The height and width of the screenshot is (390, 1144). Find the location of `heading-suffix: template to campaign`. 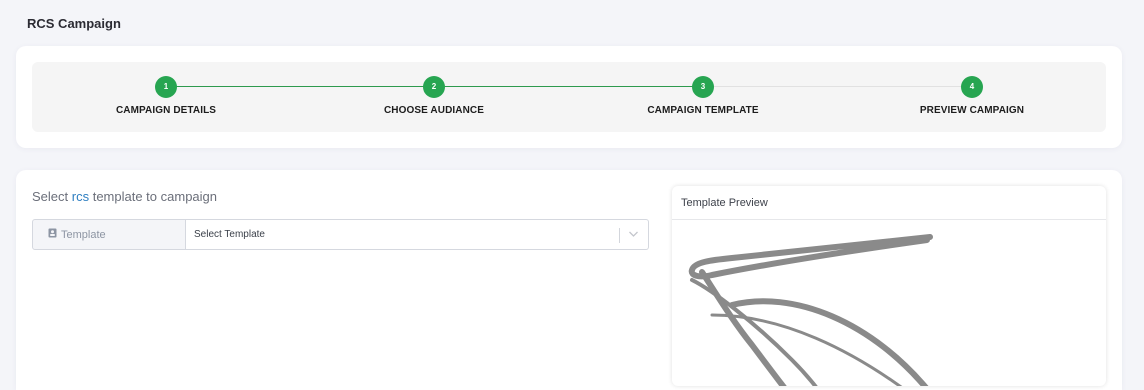

heading-suffix: template to campaign is located at coordinates (153, 196).